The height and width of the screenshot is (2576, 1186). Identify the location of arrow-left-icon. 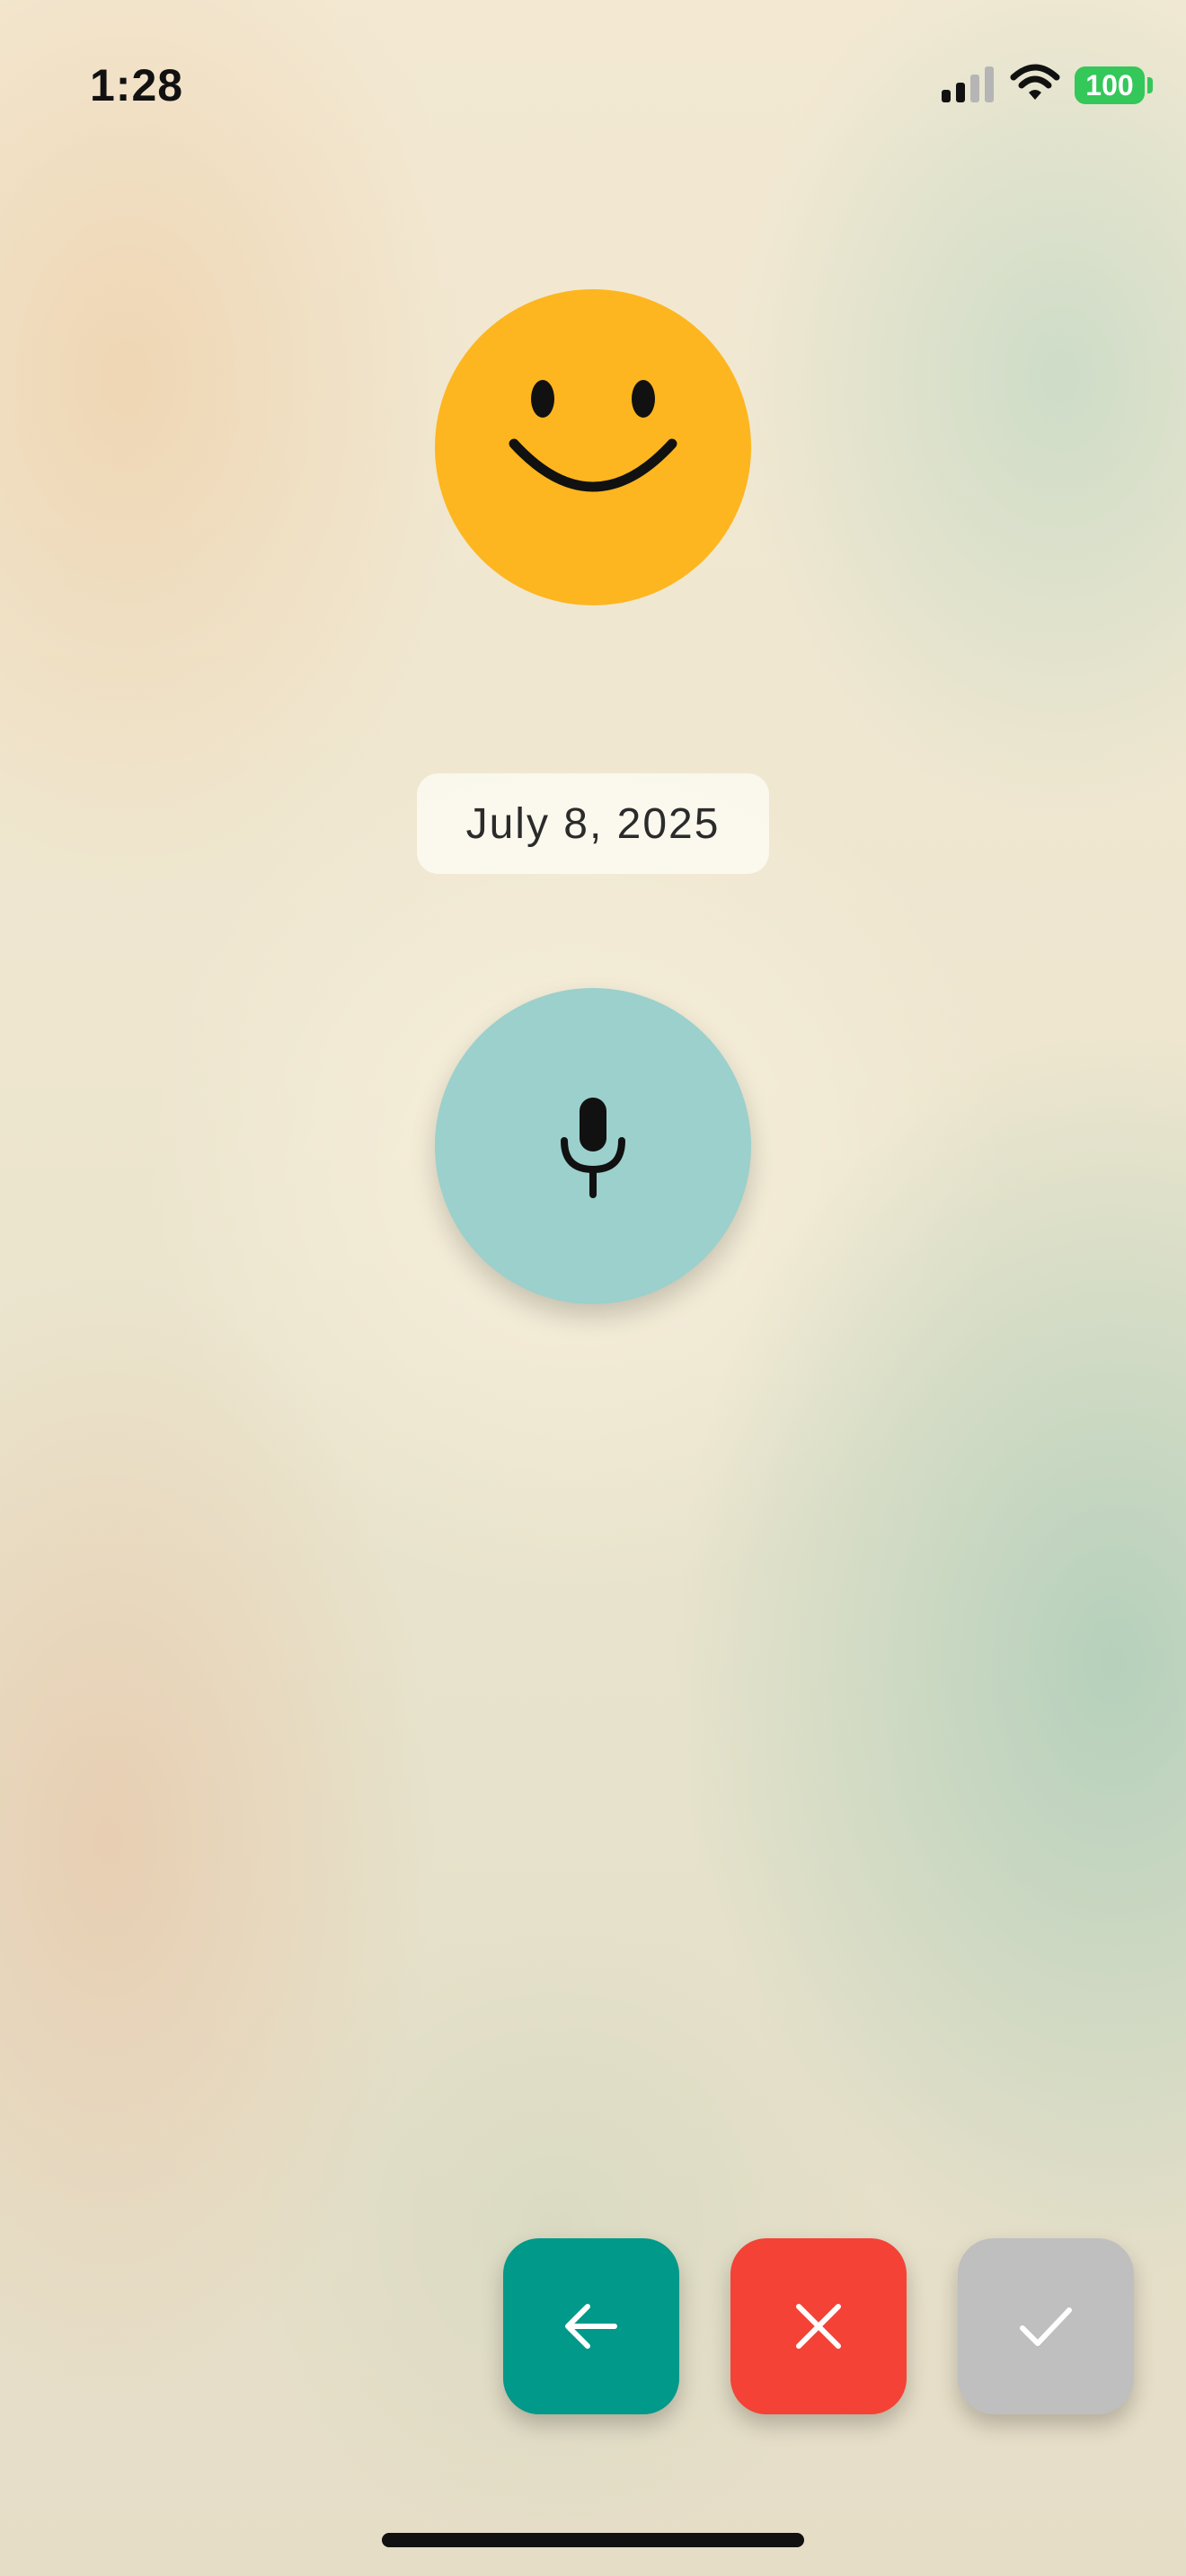
(591, 2326).